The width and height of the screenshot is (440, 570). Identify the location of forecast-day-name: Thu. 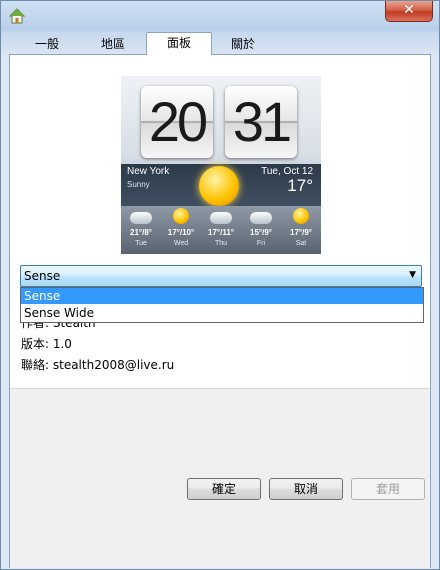
(221, 243).